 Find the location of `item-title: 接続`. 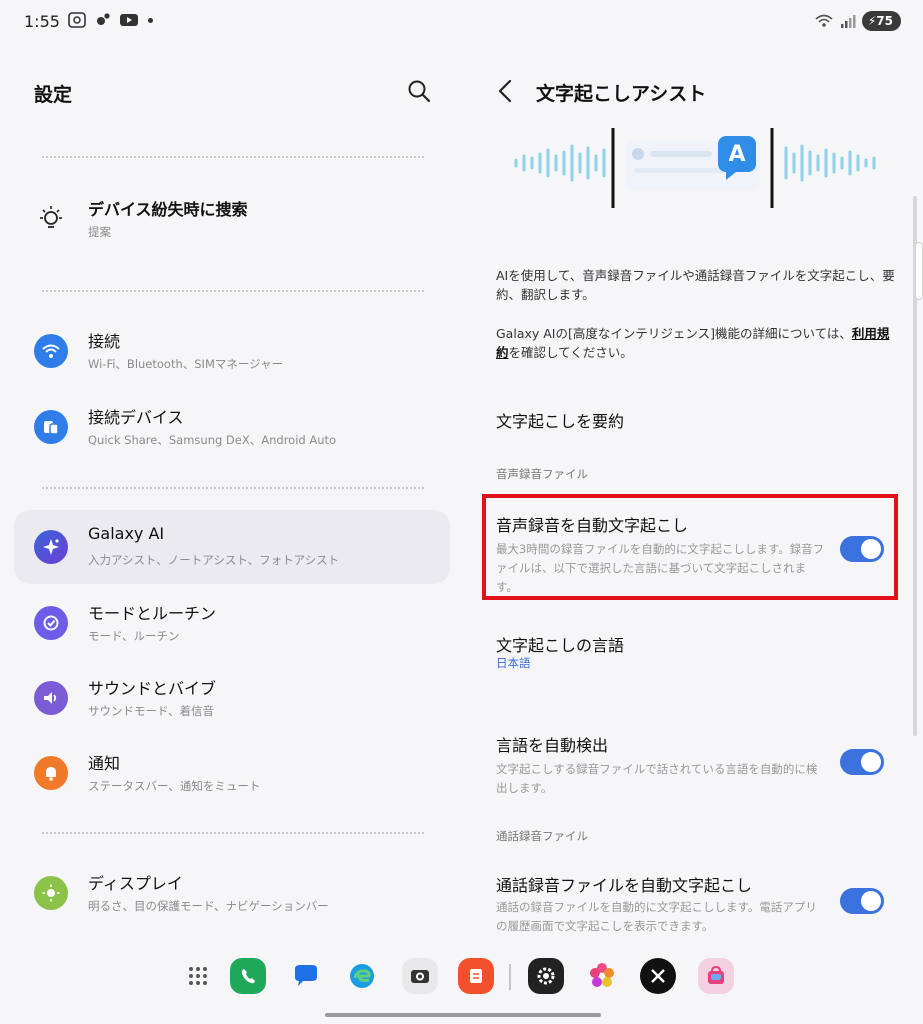

item-title: 接続 is located at coordinates (104, 341).